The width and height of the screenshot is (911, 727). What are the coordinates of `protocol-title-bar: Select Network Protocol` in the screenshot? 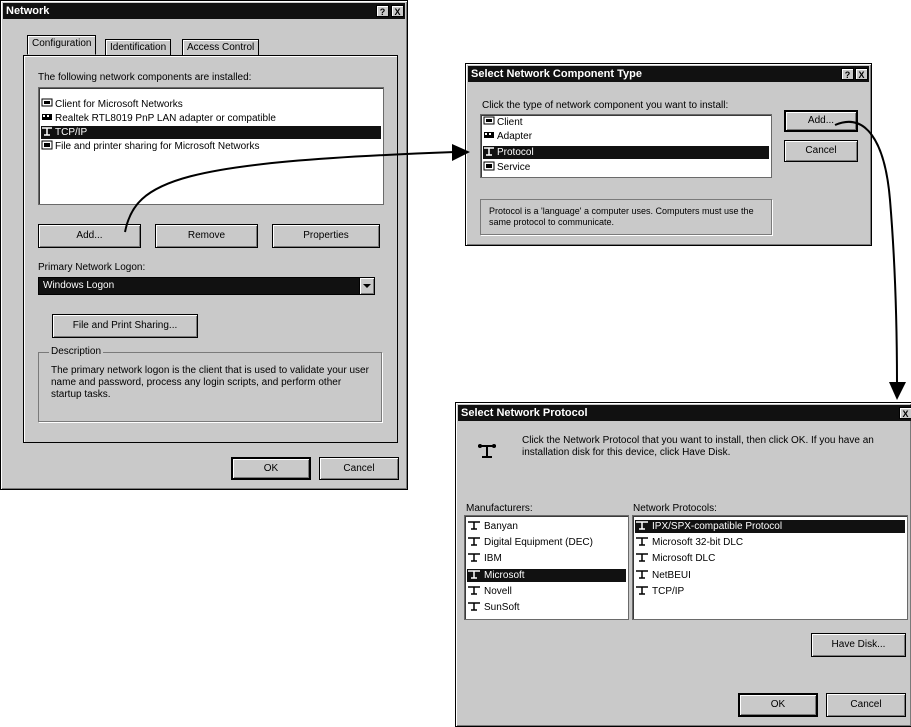 It's located at (684, 413).